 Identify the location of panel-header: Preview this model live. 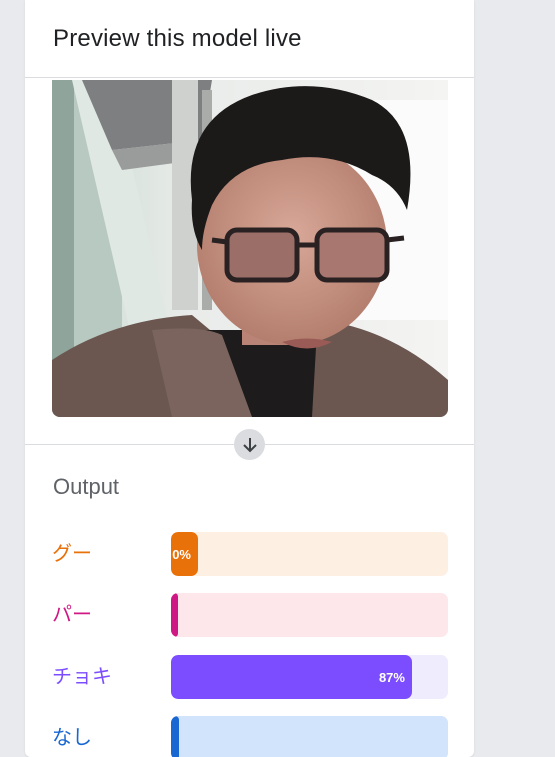
(249, 39).